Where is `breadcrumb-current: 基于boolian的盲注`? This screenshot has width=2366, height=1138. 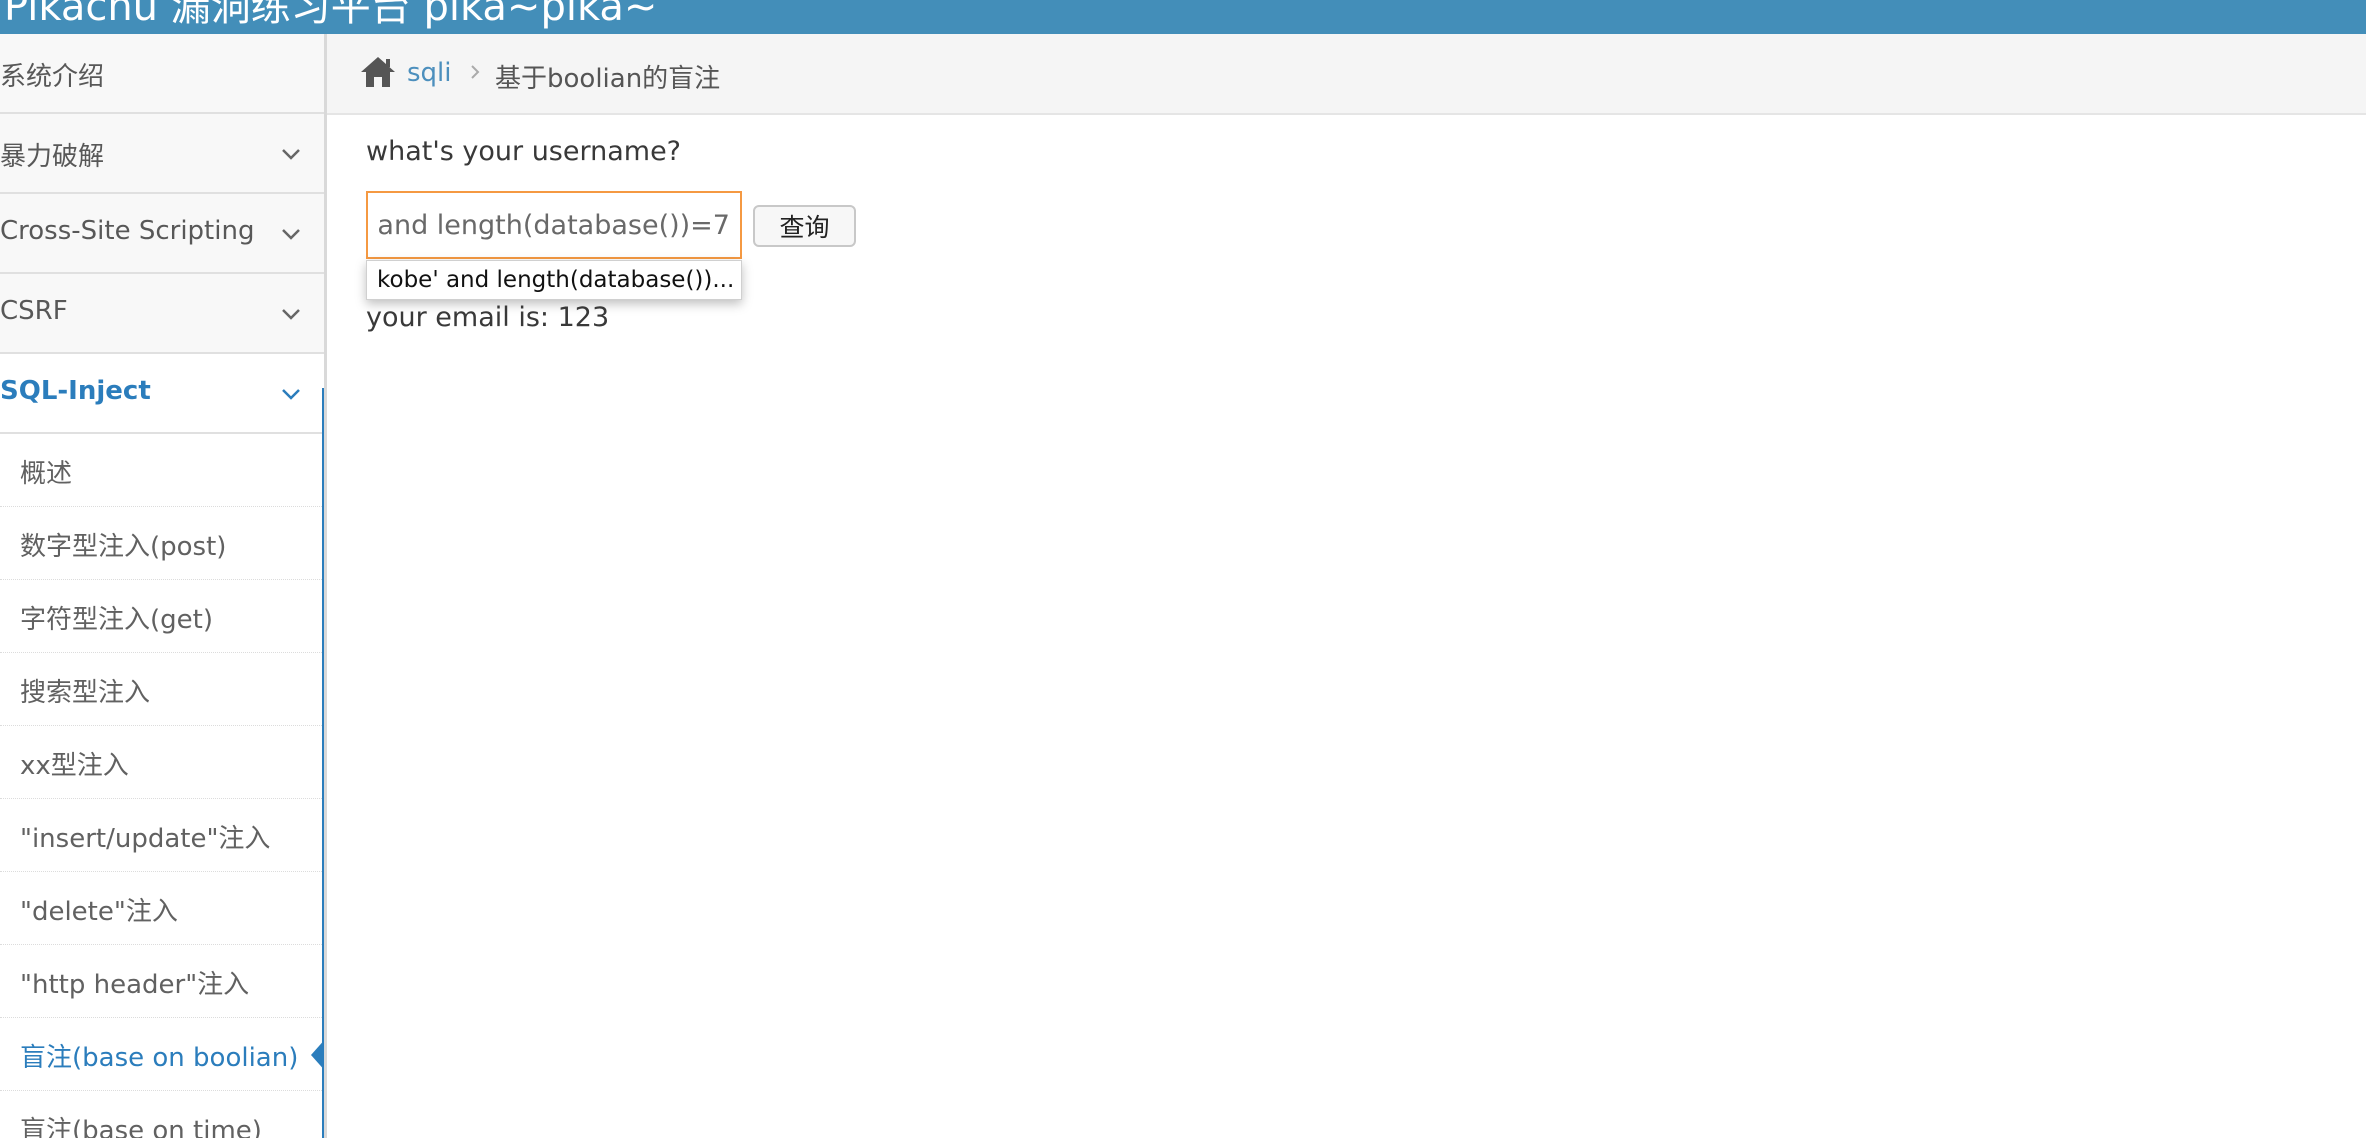
breadcrumb-current: 基于boolian的盲注 is located at coordinates (608, 79).